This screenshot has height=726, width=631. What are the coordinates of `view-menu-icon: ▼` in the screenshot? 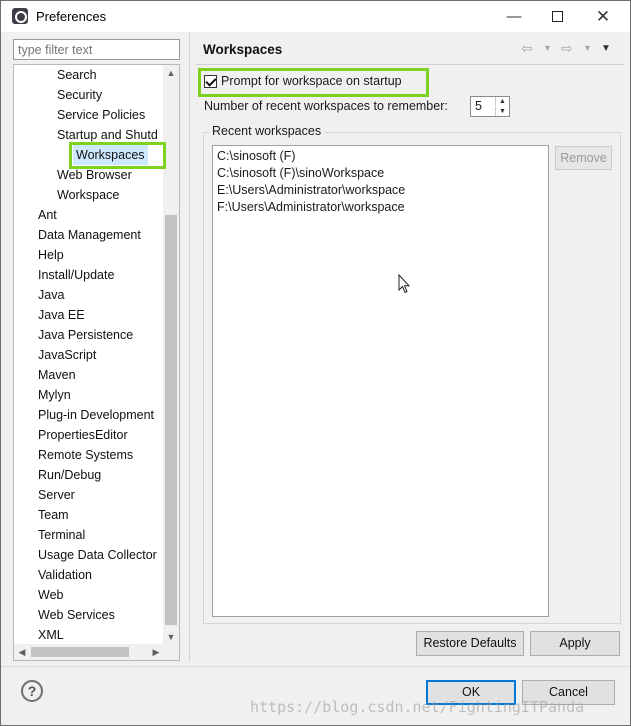 It's located at (606, 48).